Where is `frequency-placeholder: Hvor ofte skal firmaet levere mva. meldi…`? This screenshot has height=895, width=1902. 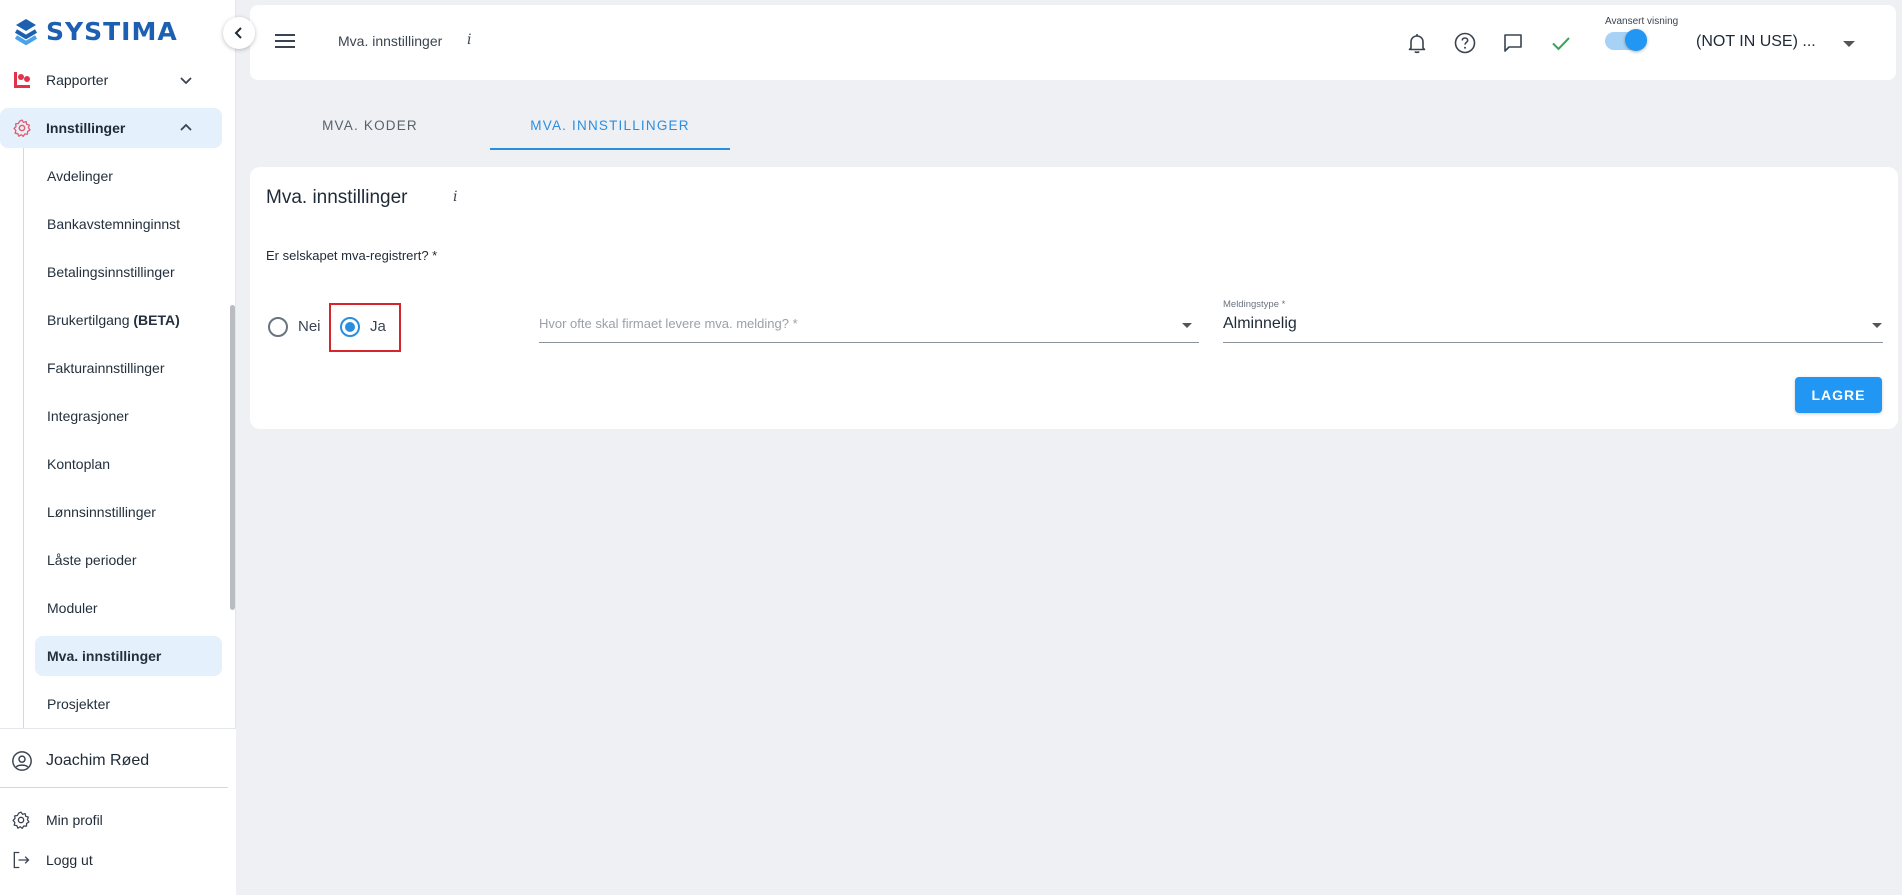 frequency-placeholder: Hvor ofte skal firmaet levere mva. meldi… is located at coordinates (668, 323).